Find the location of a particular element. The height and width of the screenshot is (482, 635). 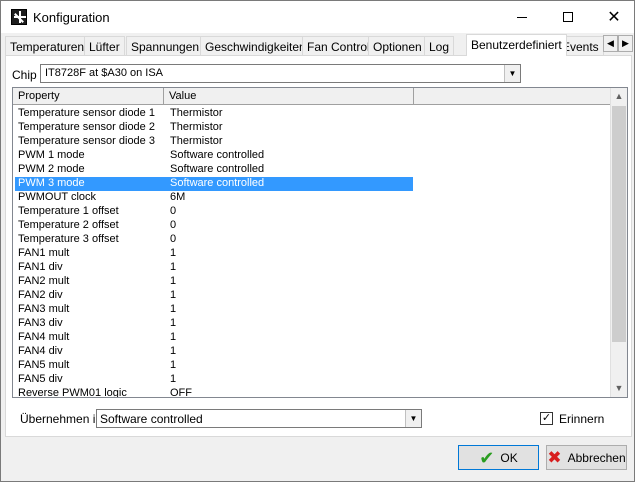

property-cell: Temperature sensor diode 3 is located at coordinates (86, 141).